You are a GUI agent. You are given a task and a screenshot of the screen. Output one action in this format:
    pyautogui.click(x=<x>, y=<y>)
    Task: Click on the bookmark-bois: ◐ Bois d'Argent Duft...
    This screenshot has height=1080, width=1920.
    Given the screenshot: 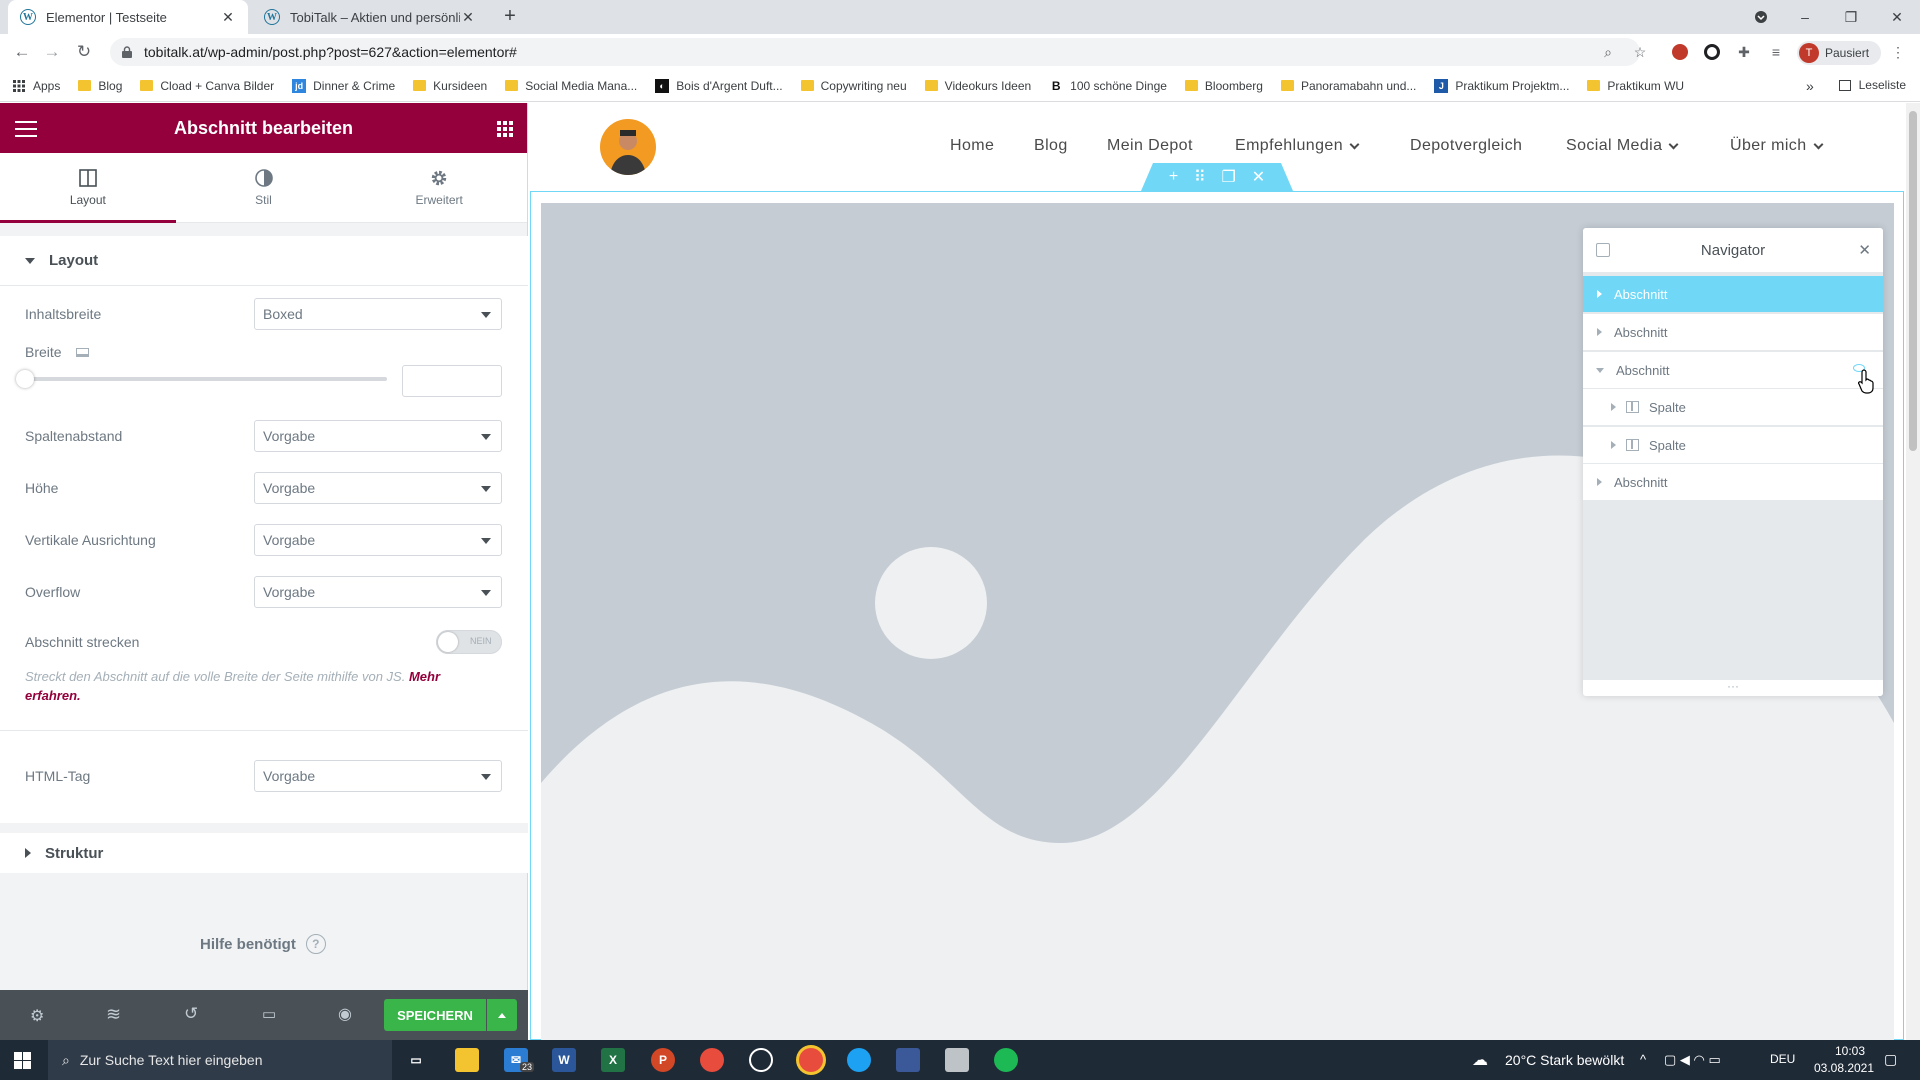 What is the action you would take?
    pyautogui.click(x=719, y=85)
    